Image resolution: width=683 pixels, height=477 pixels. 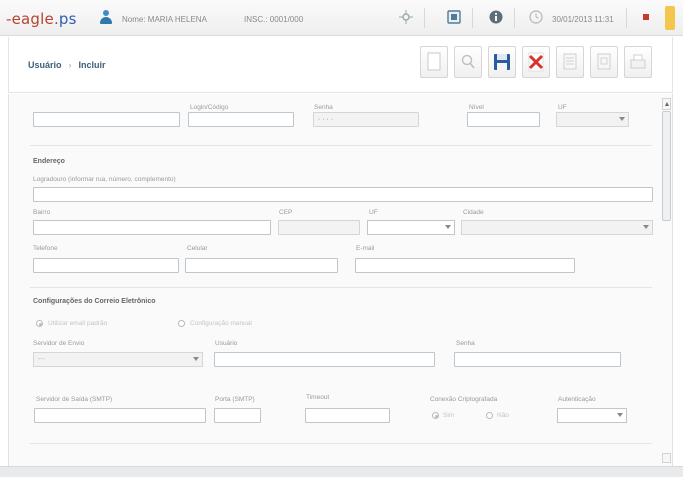 I want to click on login-label: Login/Código, so click(x=209, y=107).